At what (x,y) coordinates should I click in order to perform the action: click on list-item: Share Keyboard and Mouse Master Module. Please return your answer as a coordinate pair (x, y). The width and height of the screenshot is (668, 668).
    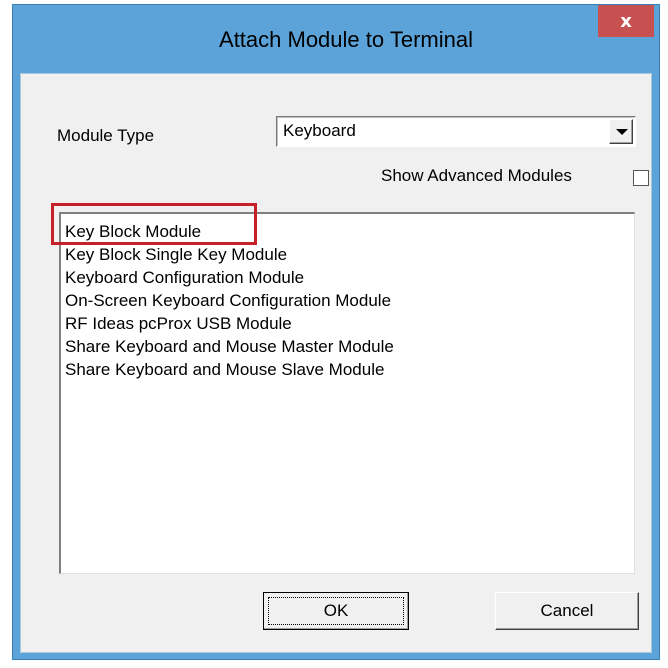
    Looking at the image, I should click on (349, 346).